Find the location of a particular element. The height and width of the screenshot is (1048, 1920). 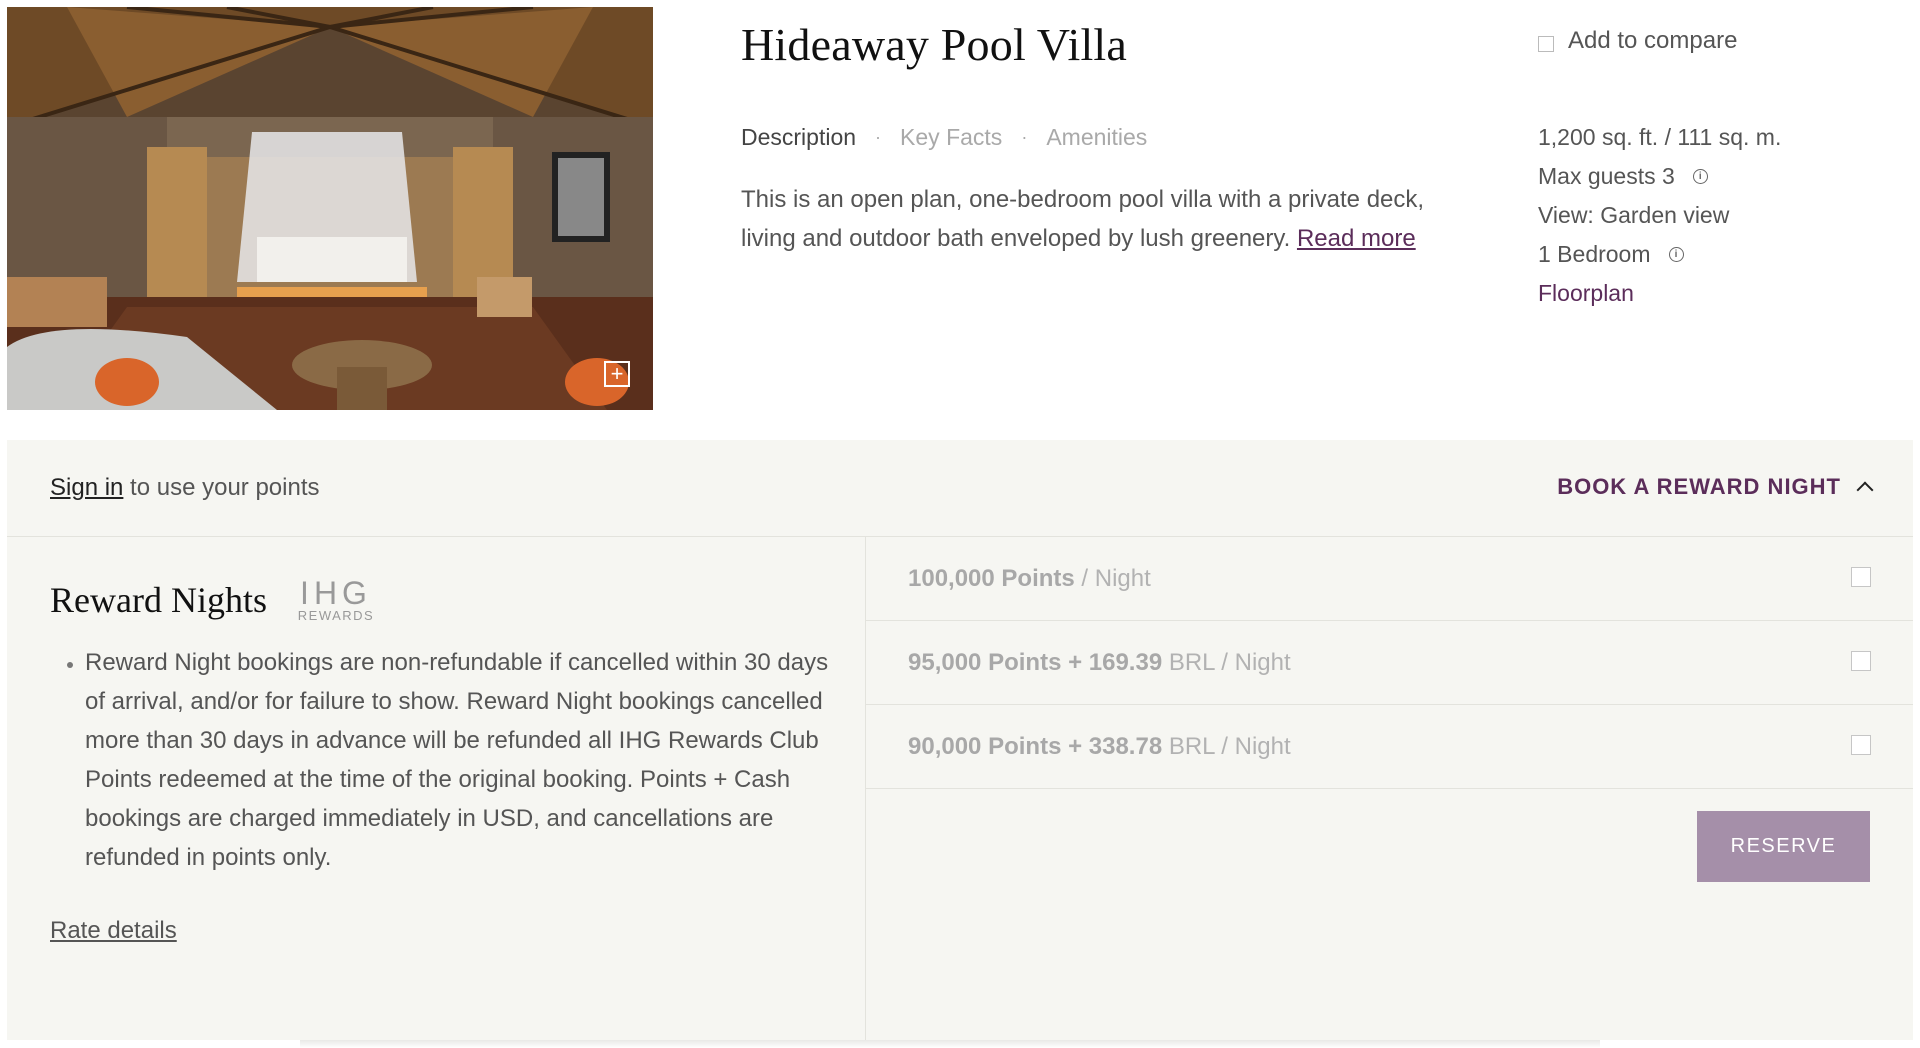

ihg-logo-text: IHG is located at coordinates (336, 593).